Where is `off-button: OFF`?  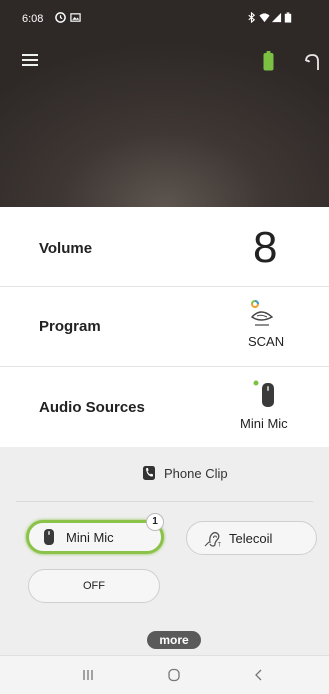
off-button: OFF is located at coordinates (94, 586).